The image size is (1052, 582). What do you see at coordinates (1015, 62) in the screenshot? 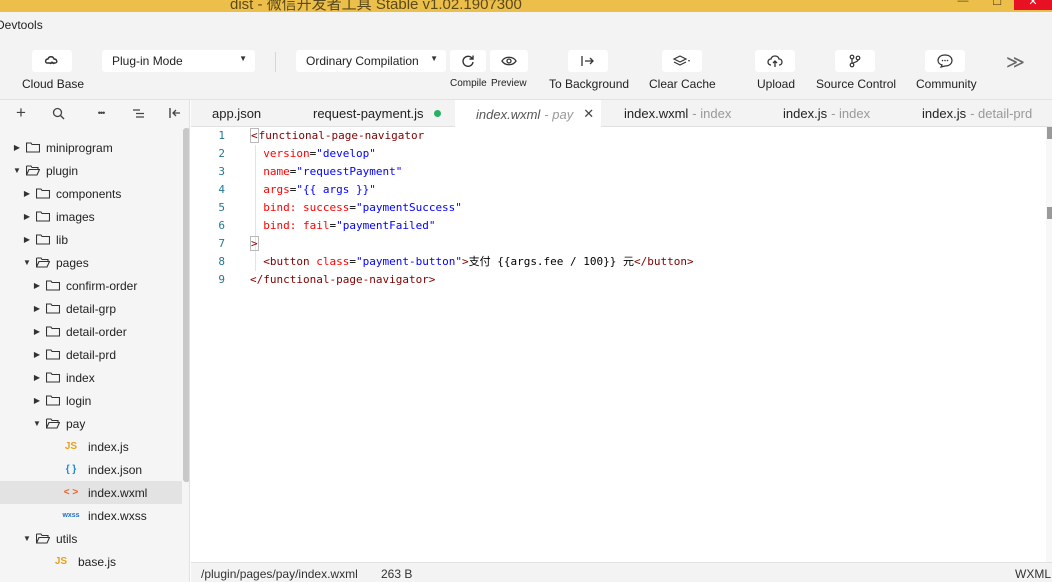
I see `more-tools-icon: ≫` at bounding box center [1015, 62].